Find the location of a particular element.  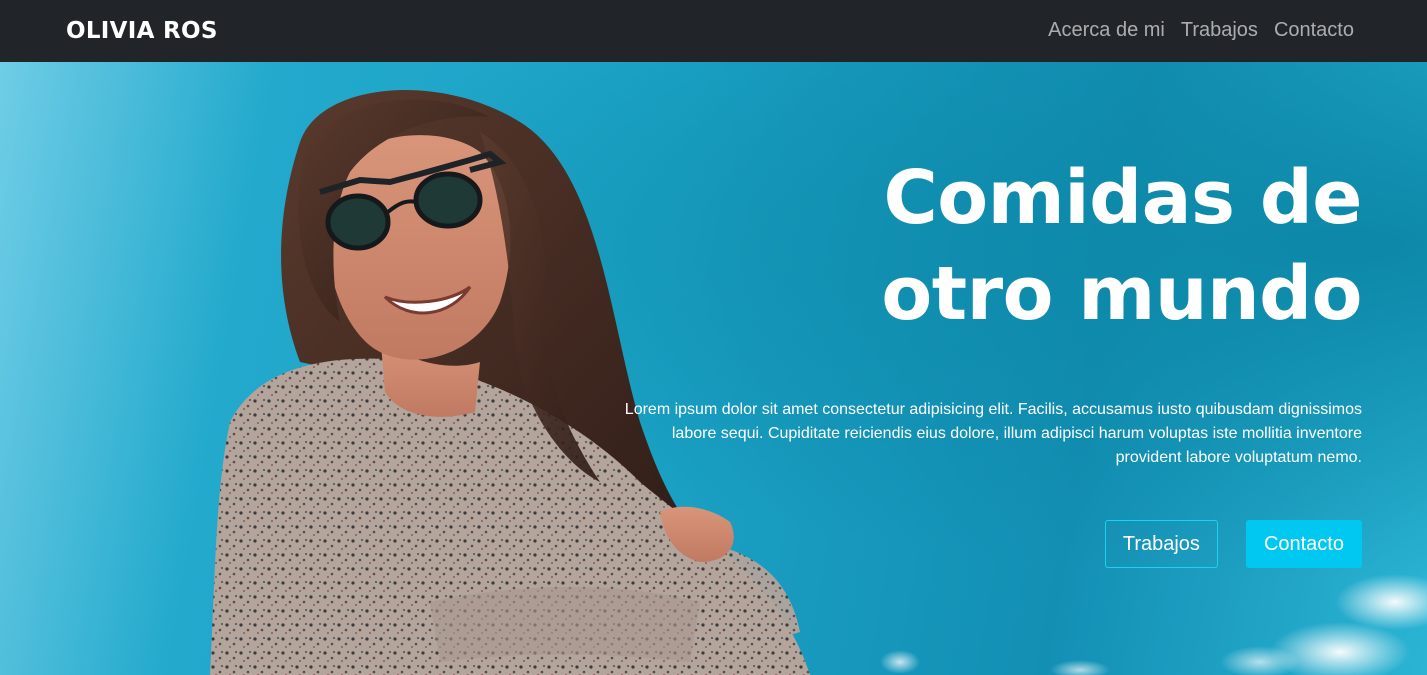

hero-buttons: Trabajos Contacto is located at coordinates (982, 544).